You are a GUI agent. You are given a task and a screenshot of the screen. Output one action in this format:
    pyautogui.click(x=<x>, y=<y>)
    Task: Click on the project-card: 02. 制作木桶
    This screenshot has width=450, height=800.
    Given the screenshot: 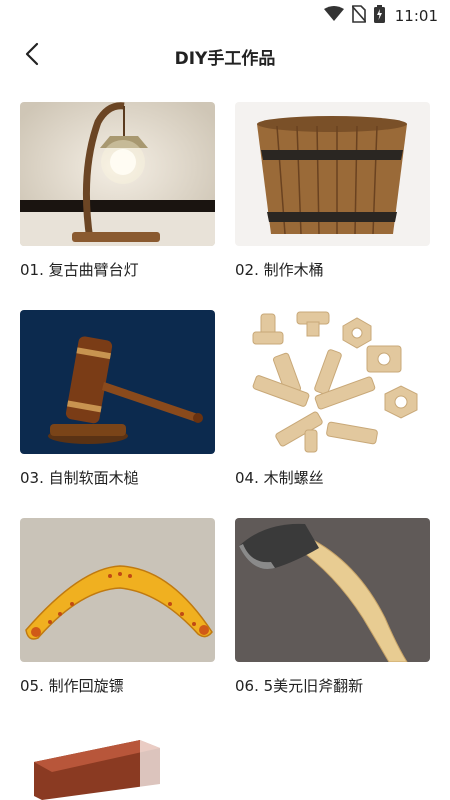 What is the action you would take?
    pyautogui.click(x=332, y=190)
    